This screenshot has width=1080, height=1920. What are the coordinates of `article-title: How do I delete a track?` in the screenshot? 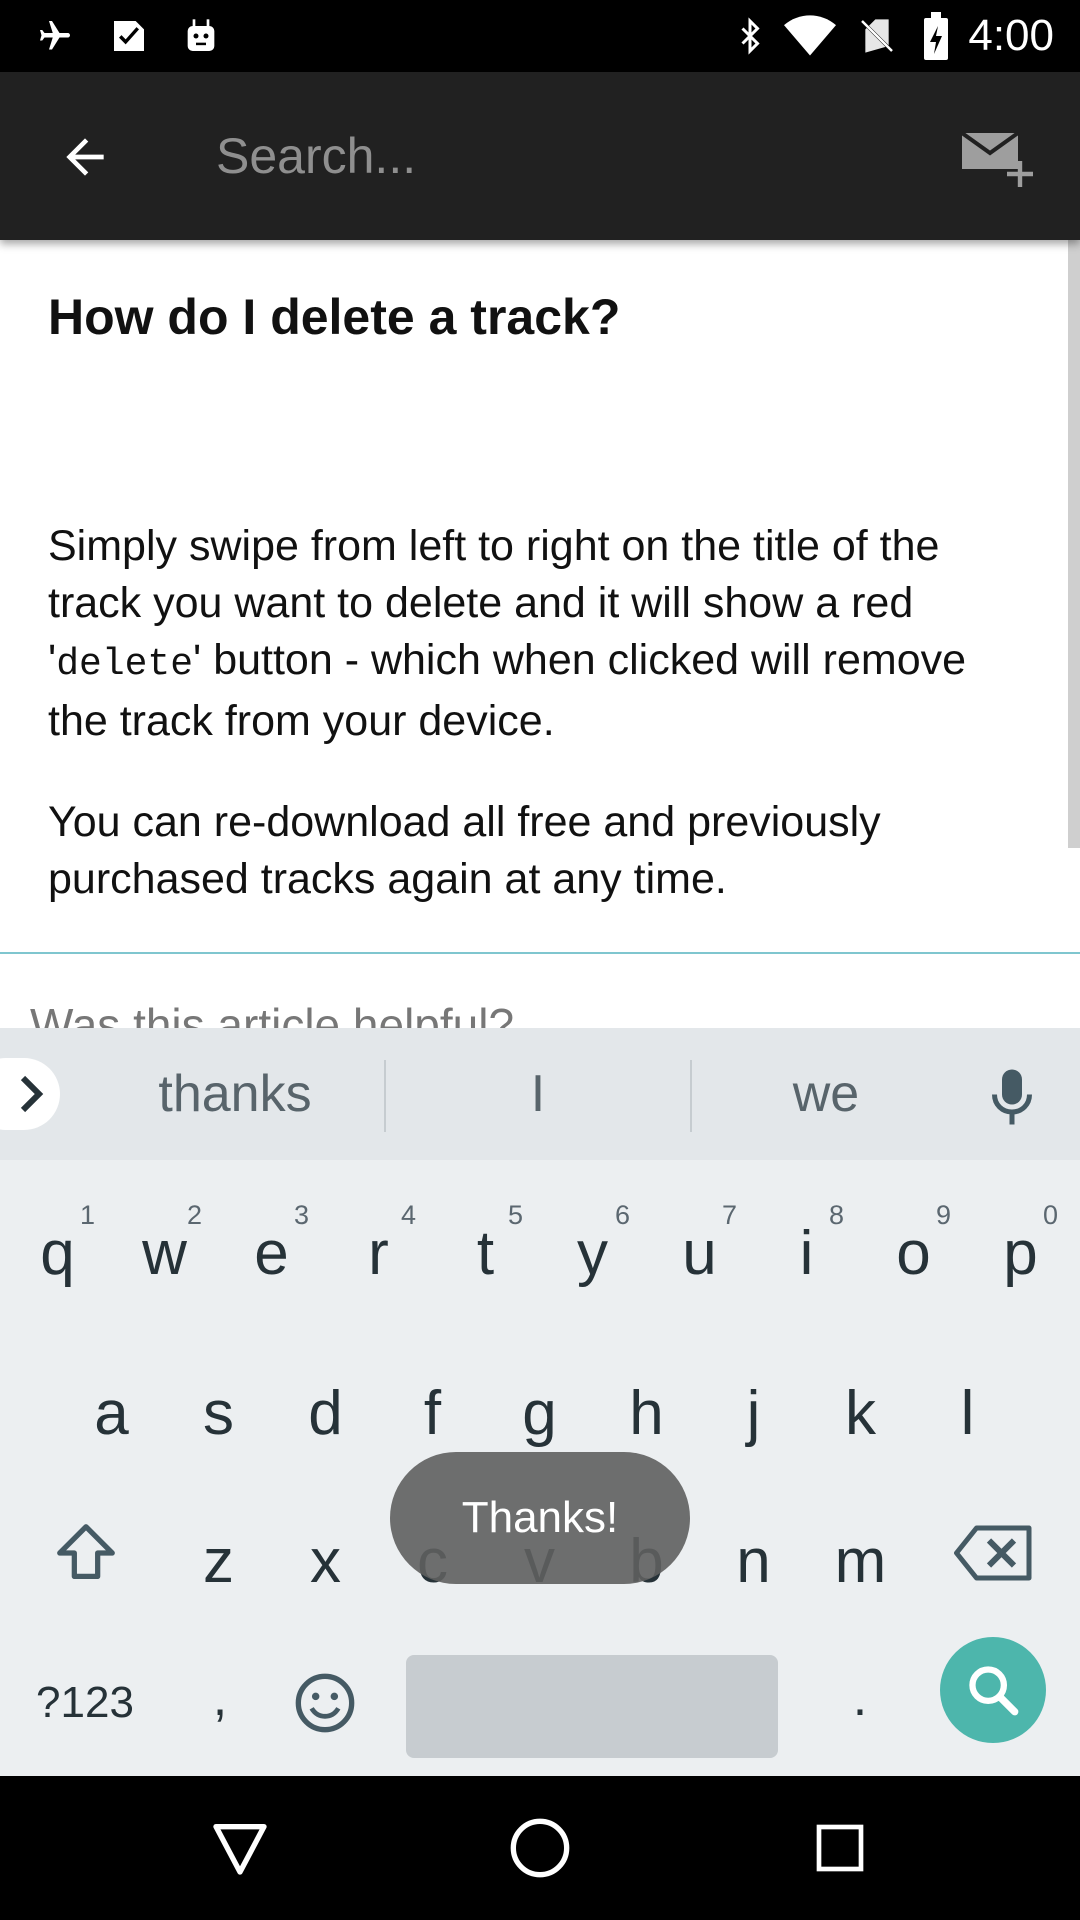 It's located at (334, 317).